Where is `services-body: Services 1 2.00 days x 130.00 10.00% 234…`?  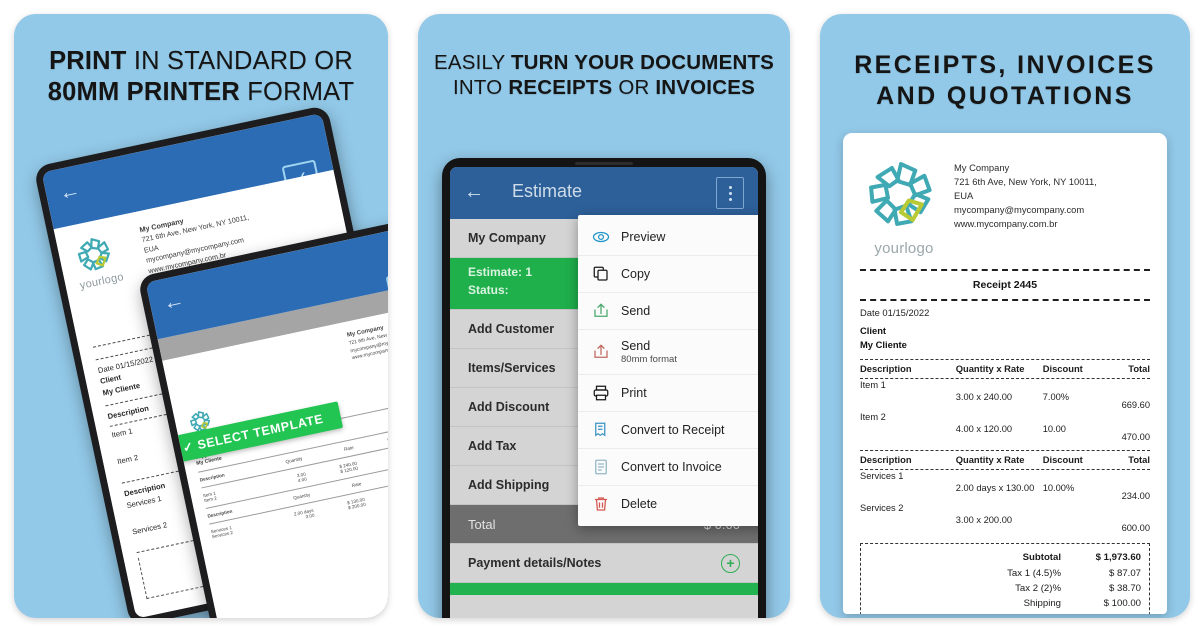
services-body: Services 1 2.00 days x 130.00 10.00% 234… is located at coordinates (1005, 502).